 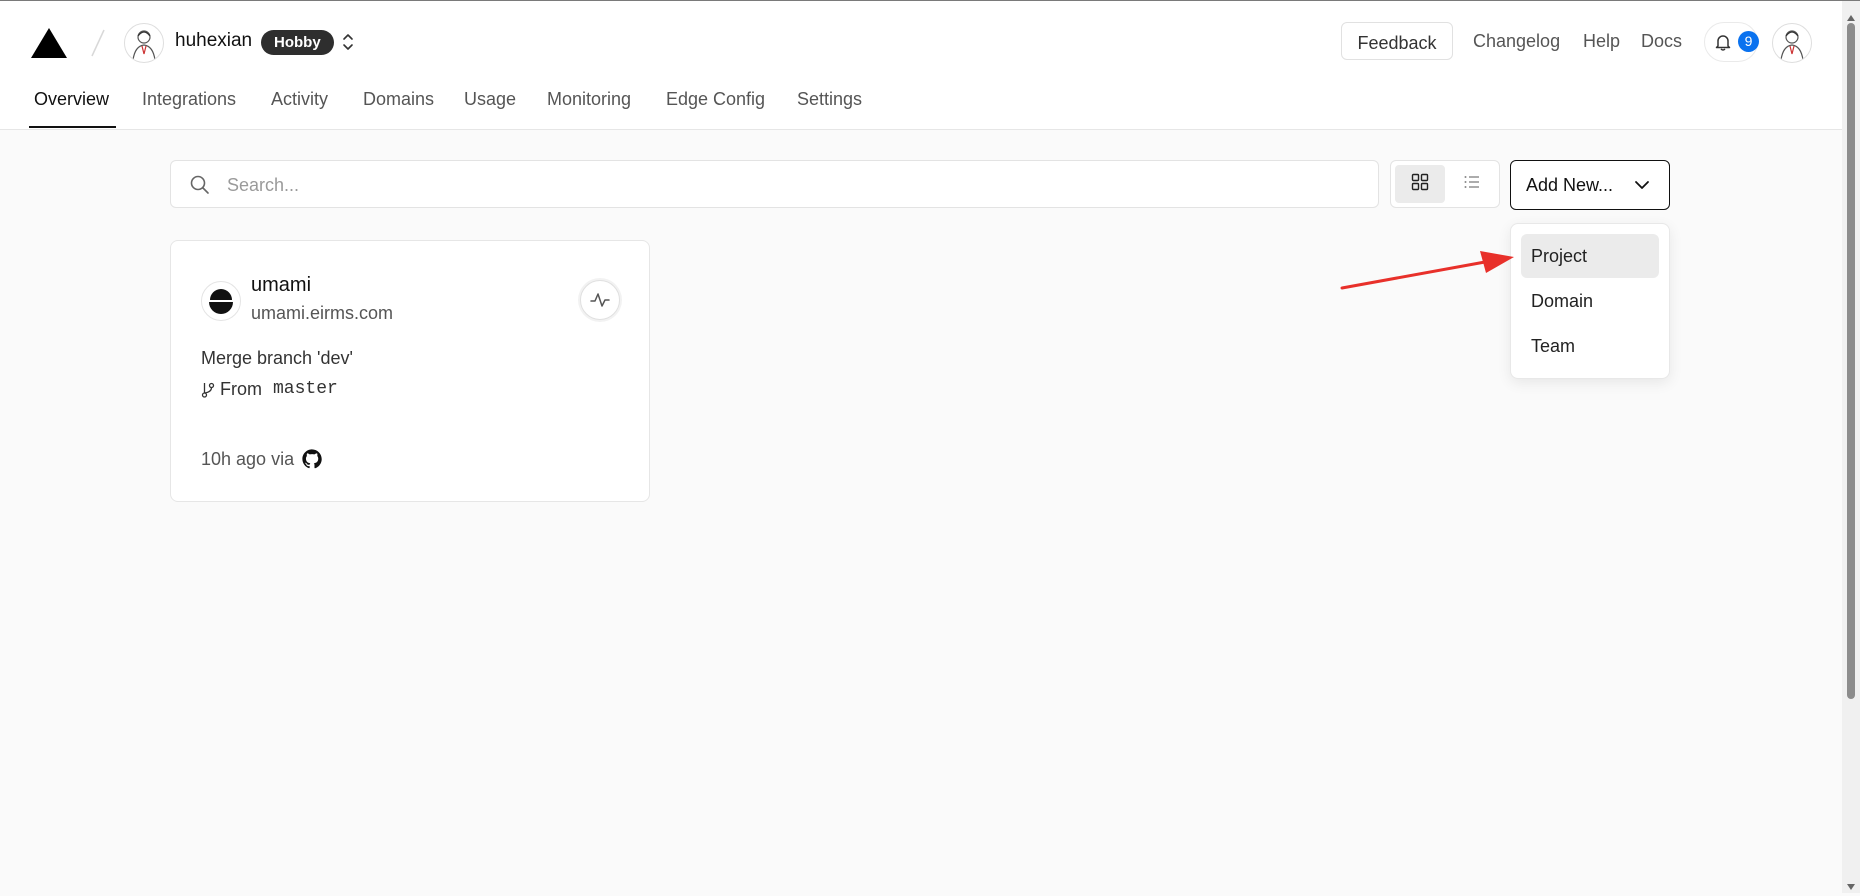 I want to click on tab-settings: Settings, so click(x=829, y=99).